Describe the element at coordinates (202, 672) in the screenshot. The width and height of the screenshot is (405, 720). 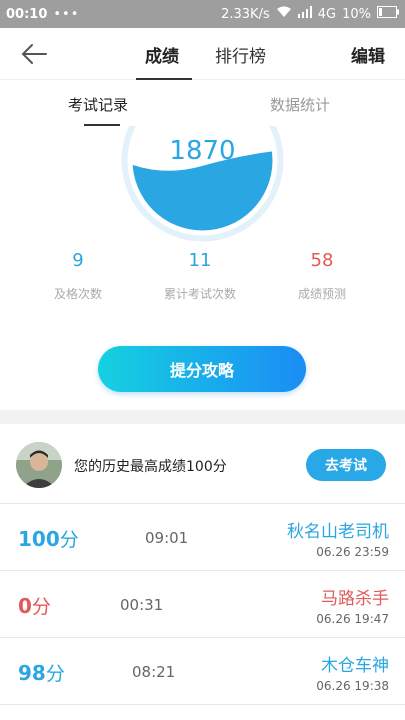
I see `table-row: 98分 08:21 木仓车神 06.26 19:38` at that location.